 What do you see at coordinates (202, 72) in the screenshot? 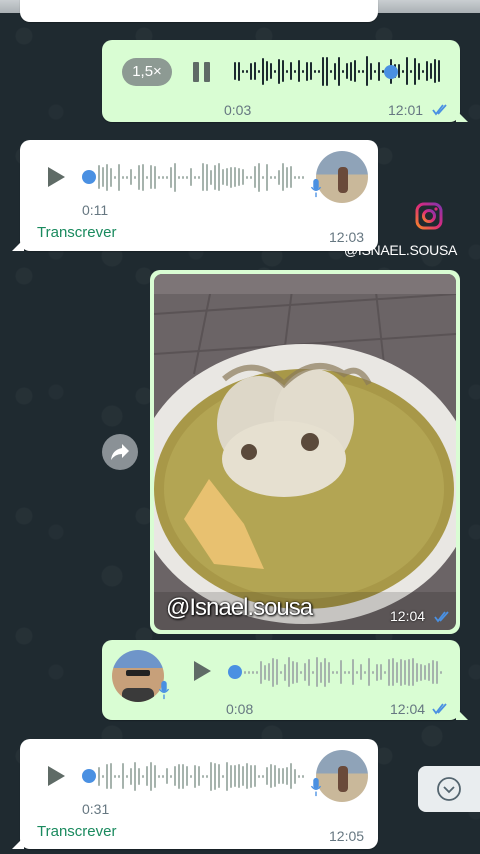
I see `pause-icon` at bounding box center [202, 72].